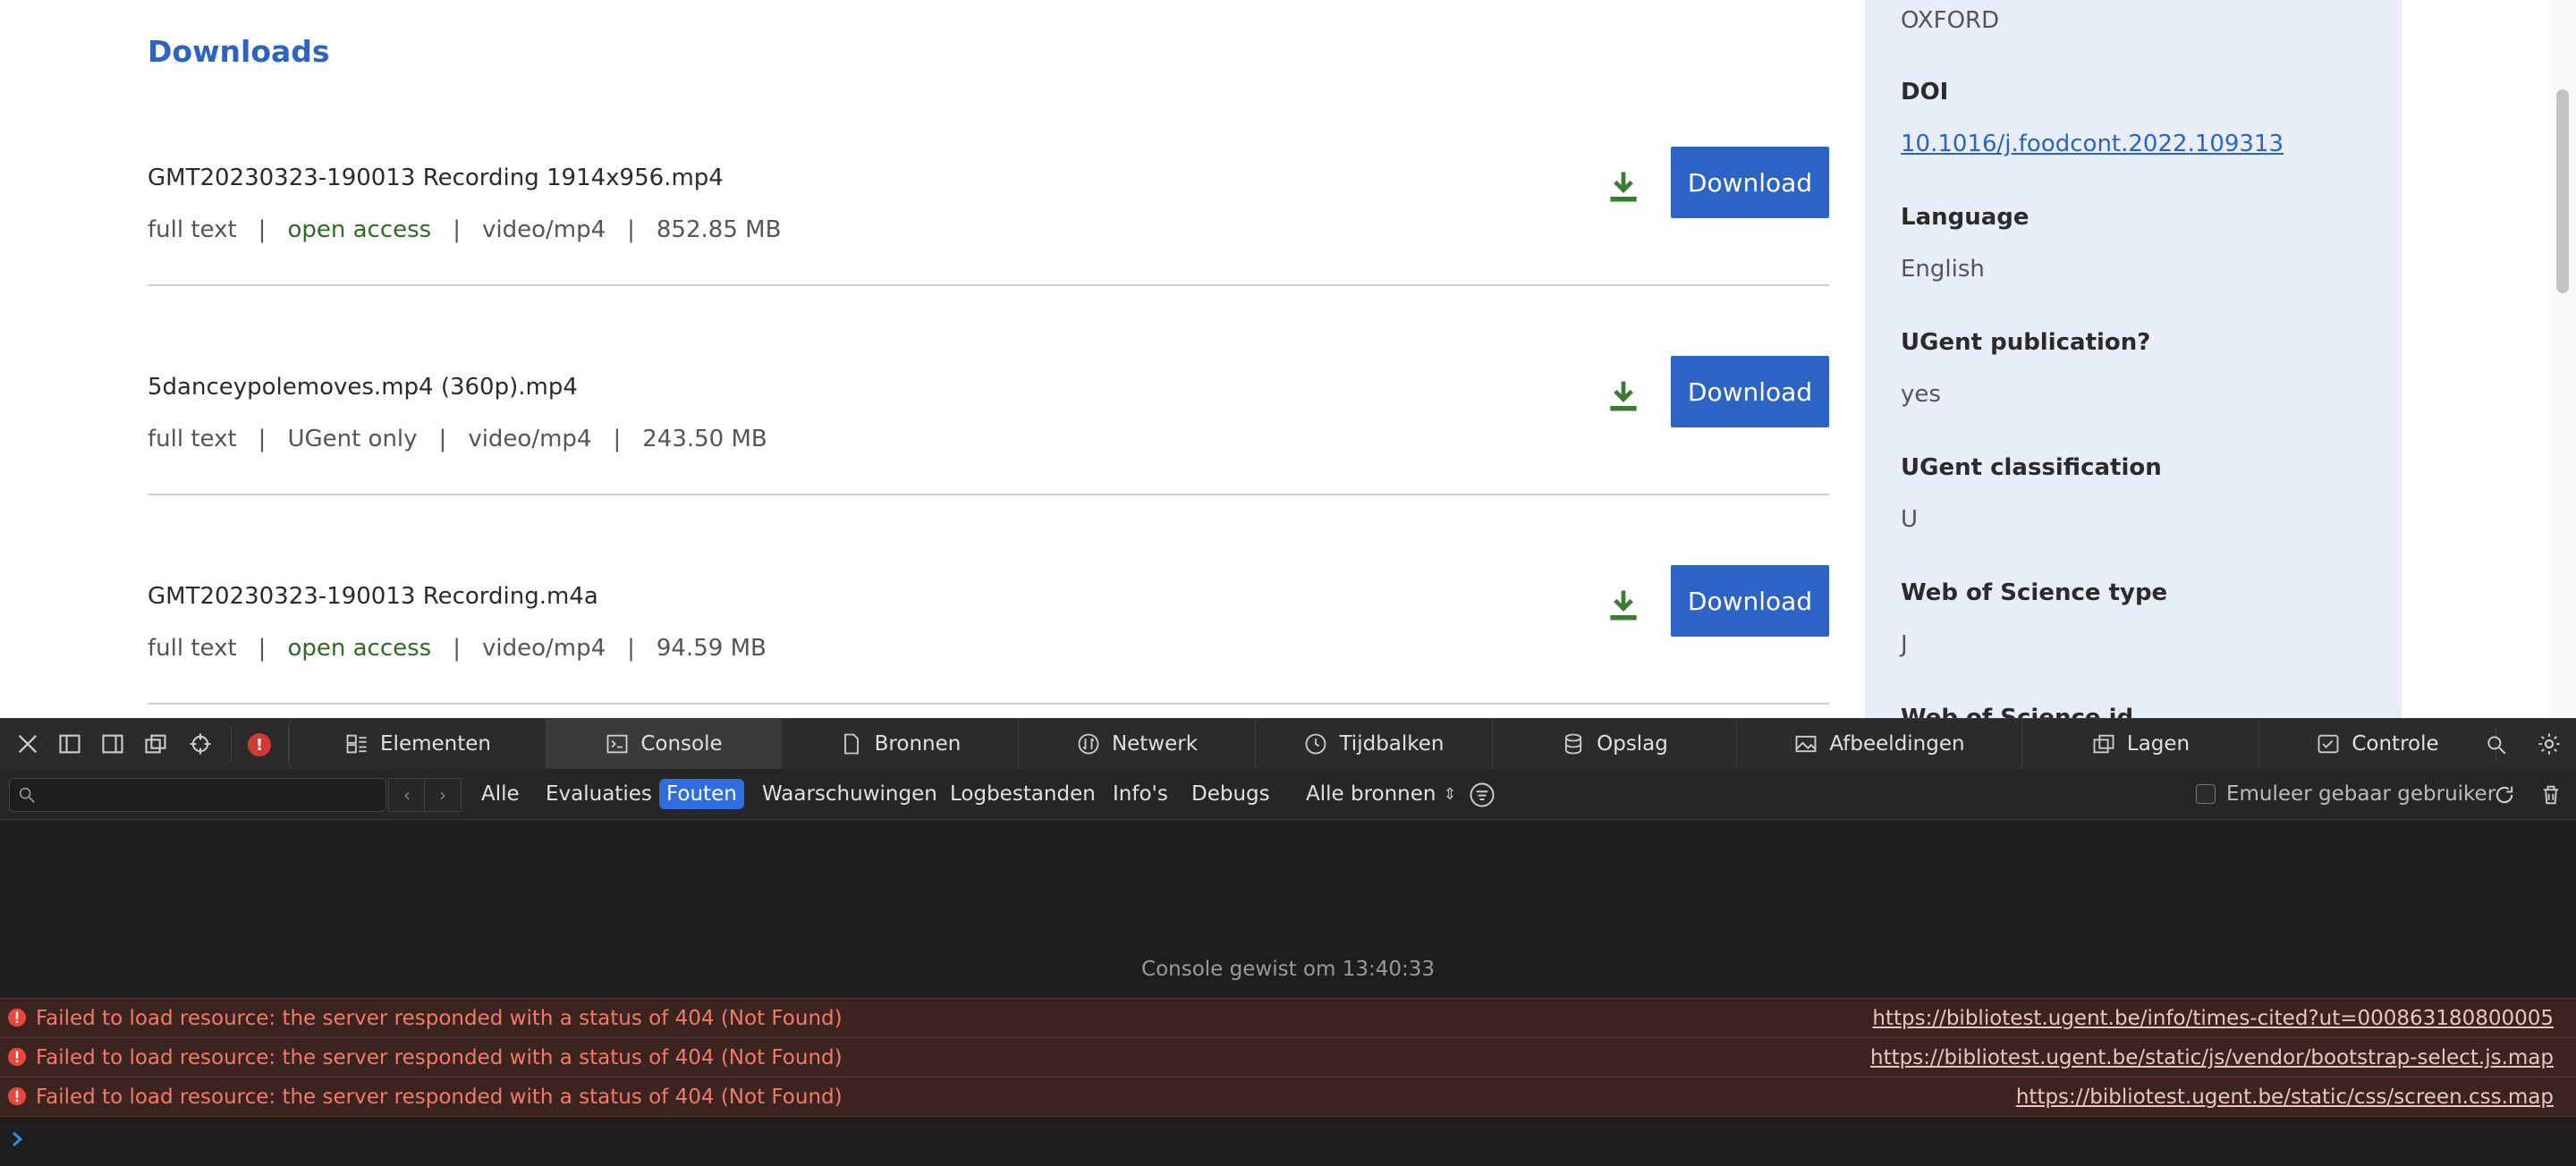 The height and width of the screenshot is (1166, 2576). I want to click on tab-tijdbalken: Tijdbalken, so click(1373, 744).